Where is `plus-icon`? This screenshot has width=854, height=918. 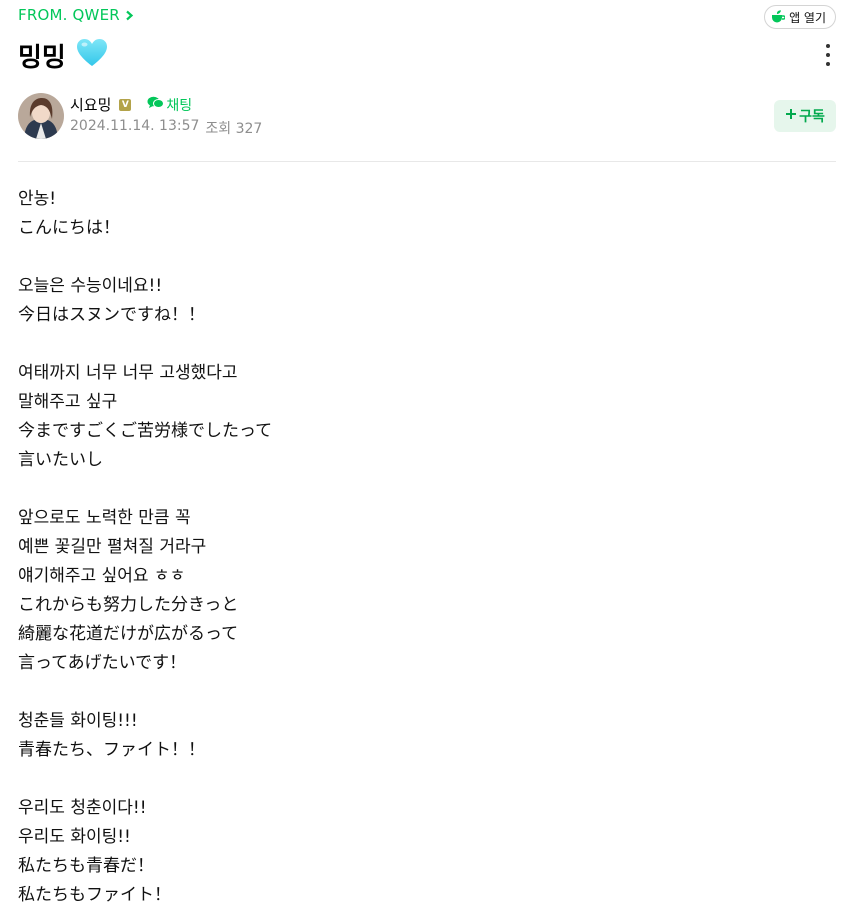
plus-icon is located at coordinates (791, 116).